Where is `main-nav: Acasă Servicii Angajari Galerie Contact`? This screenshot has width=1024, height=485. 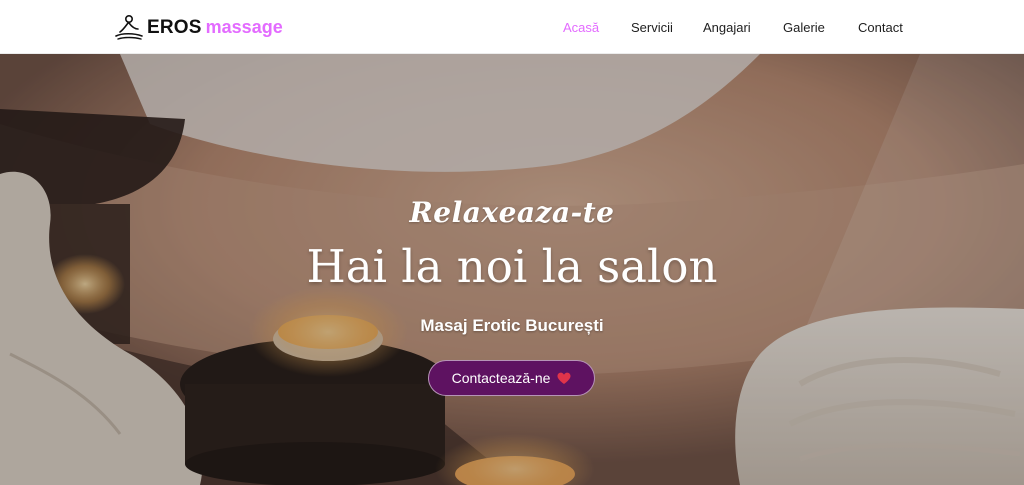
main-nav: Acasă Servicii Angajari Galerie Contact is located at coordinates (512, 29).